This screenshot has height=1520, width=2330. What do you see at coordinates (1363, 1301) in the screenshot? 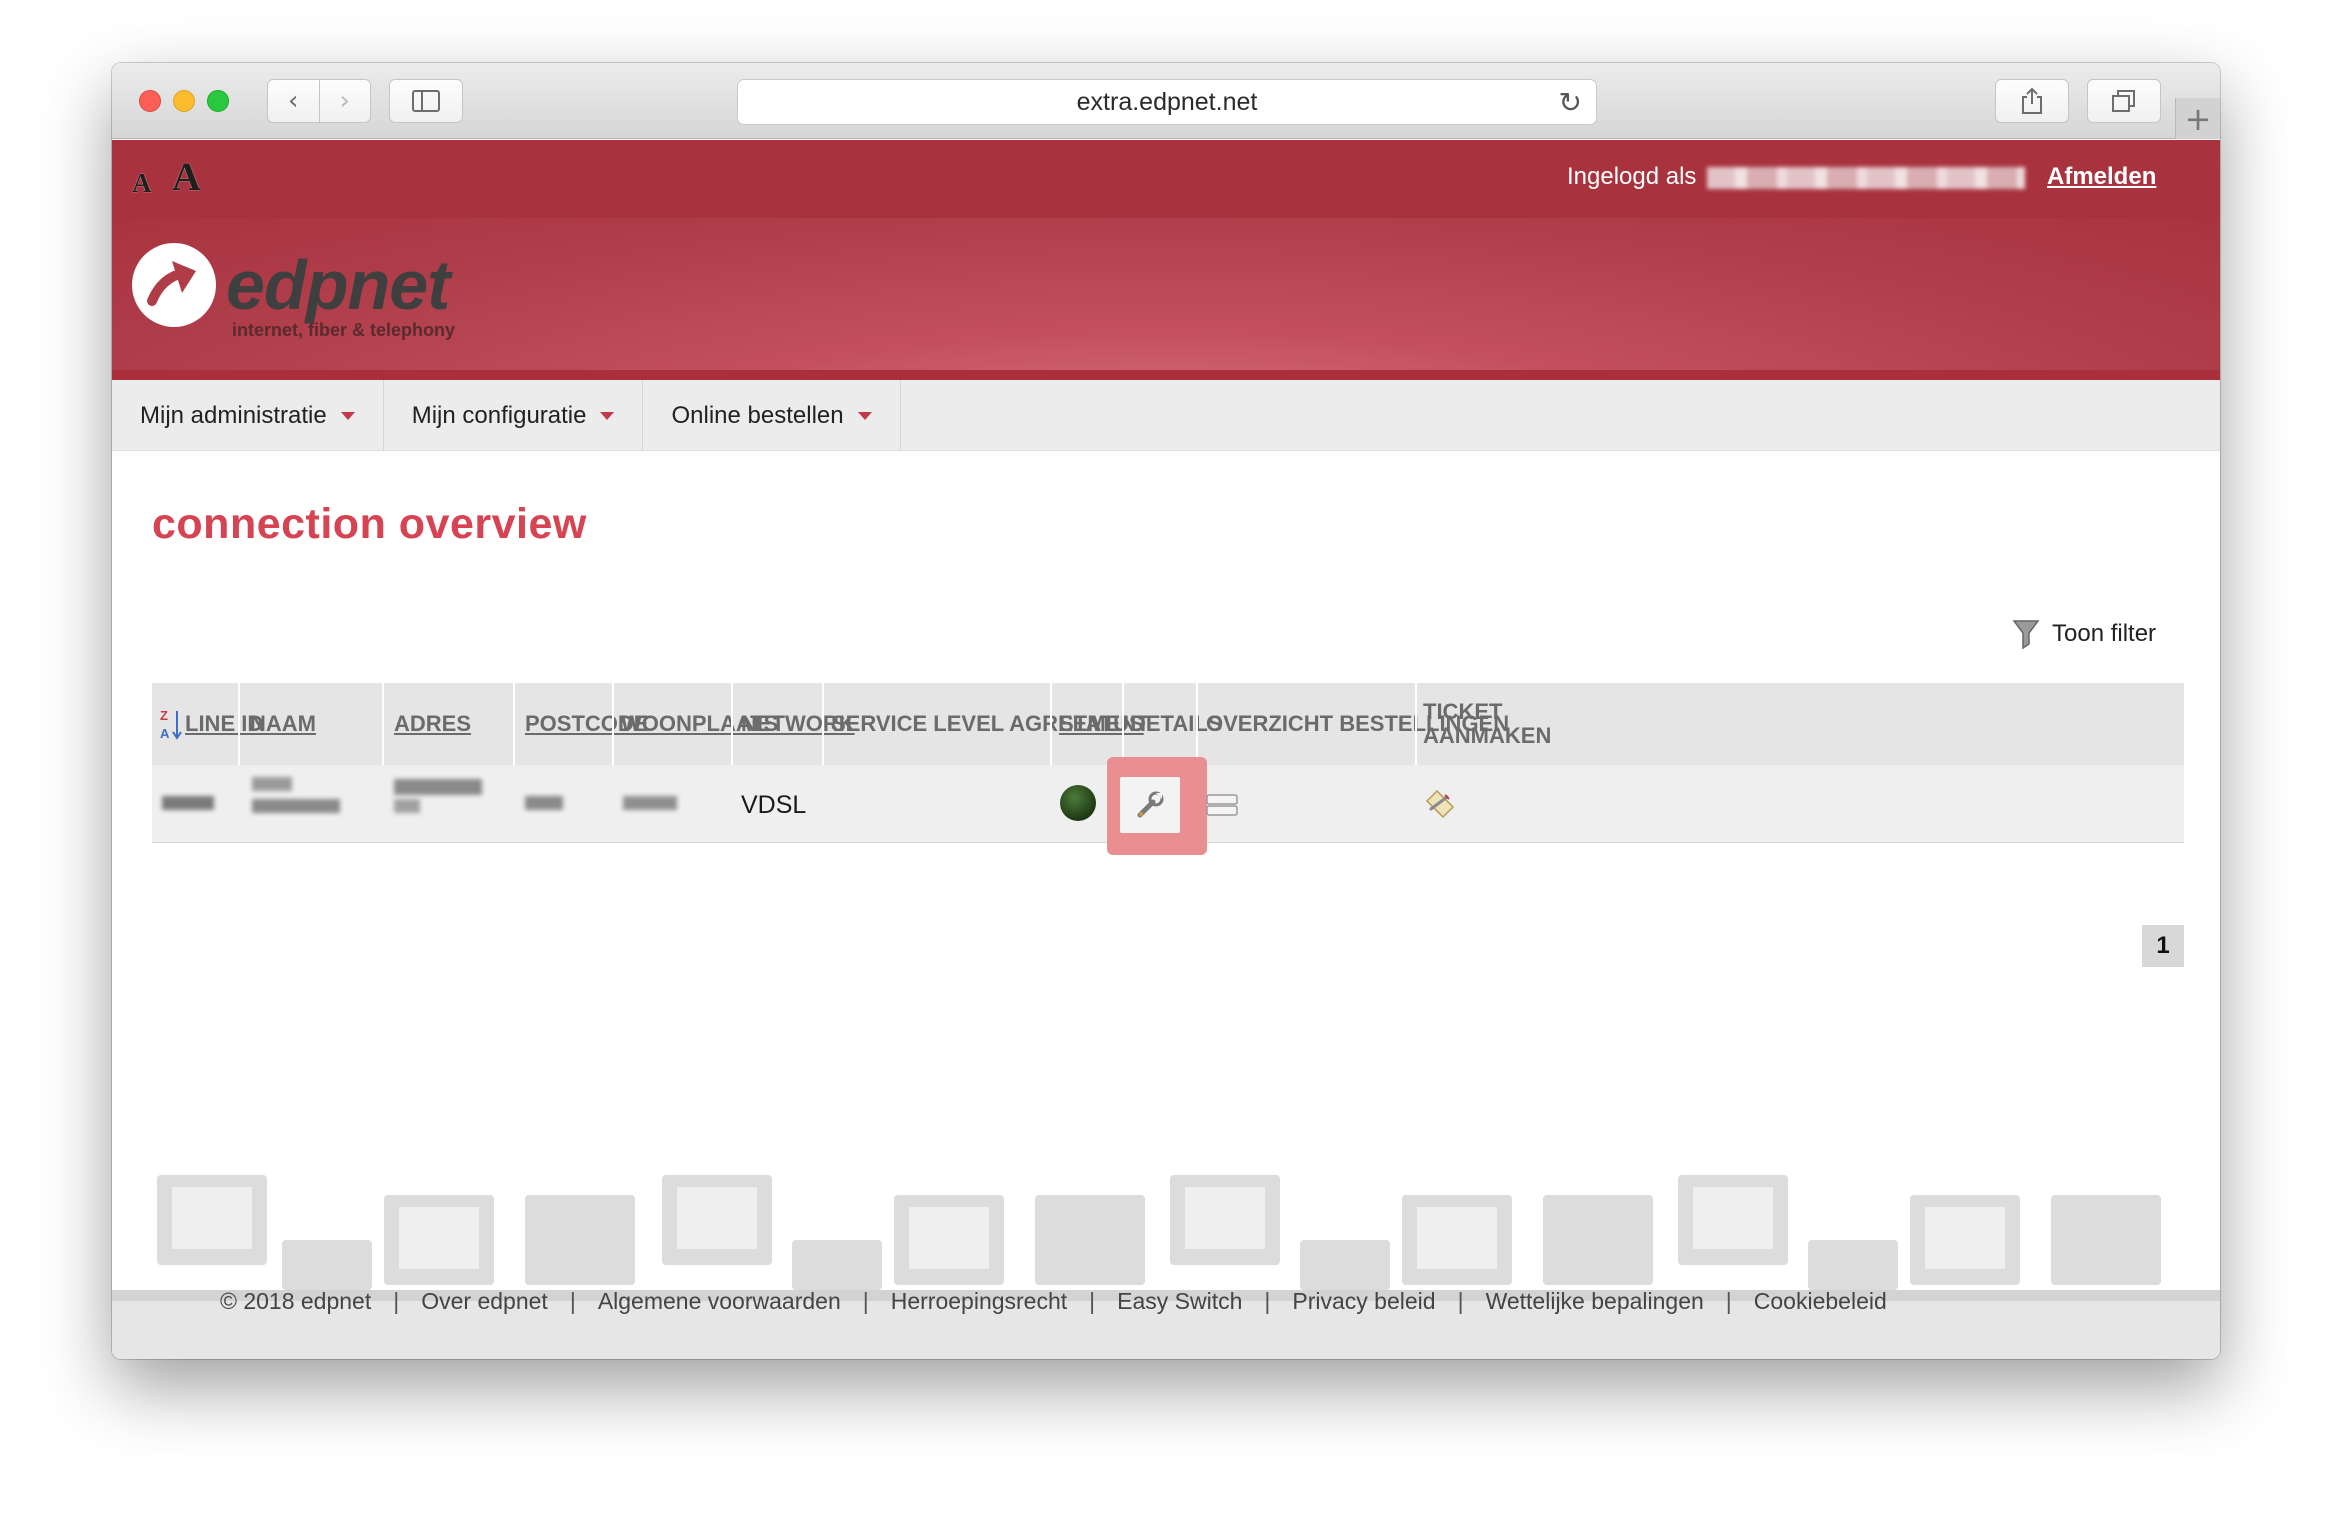
I see `footer-link-privacy-beleid: Privacy beleid` at bounding box center [1363, 1301].